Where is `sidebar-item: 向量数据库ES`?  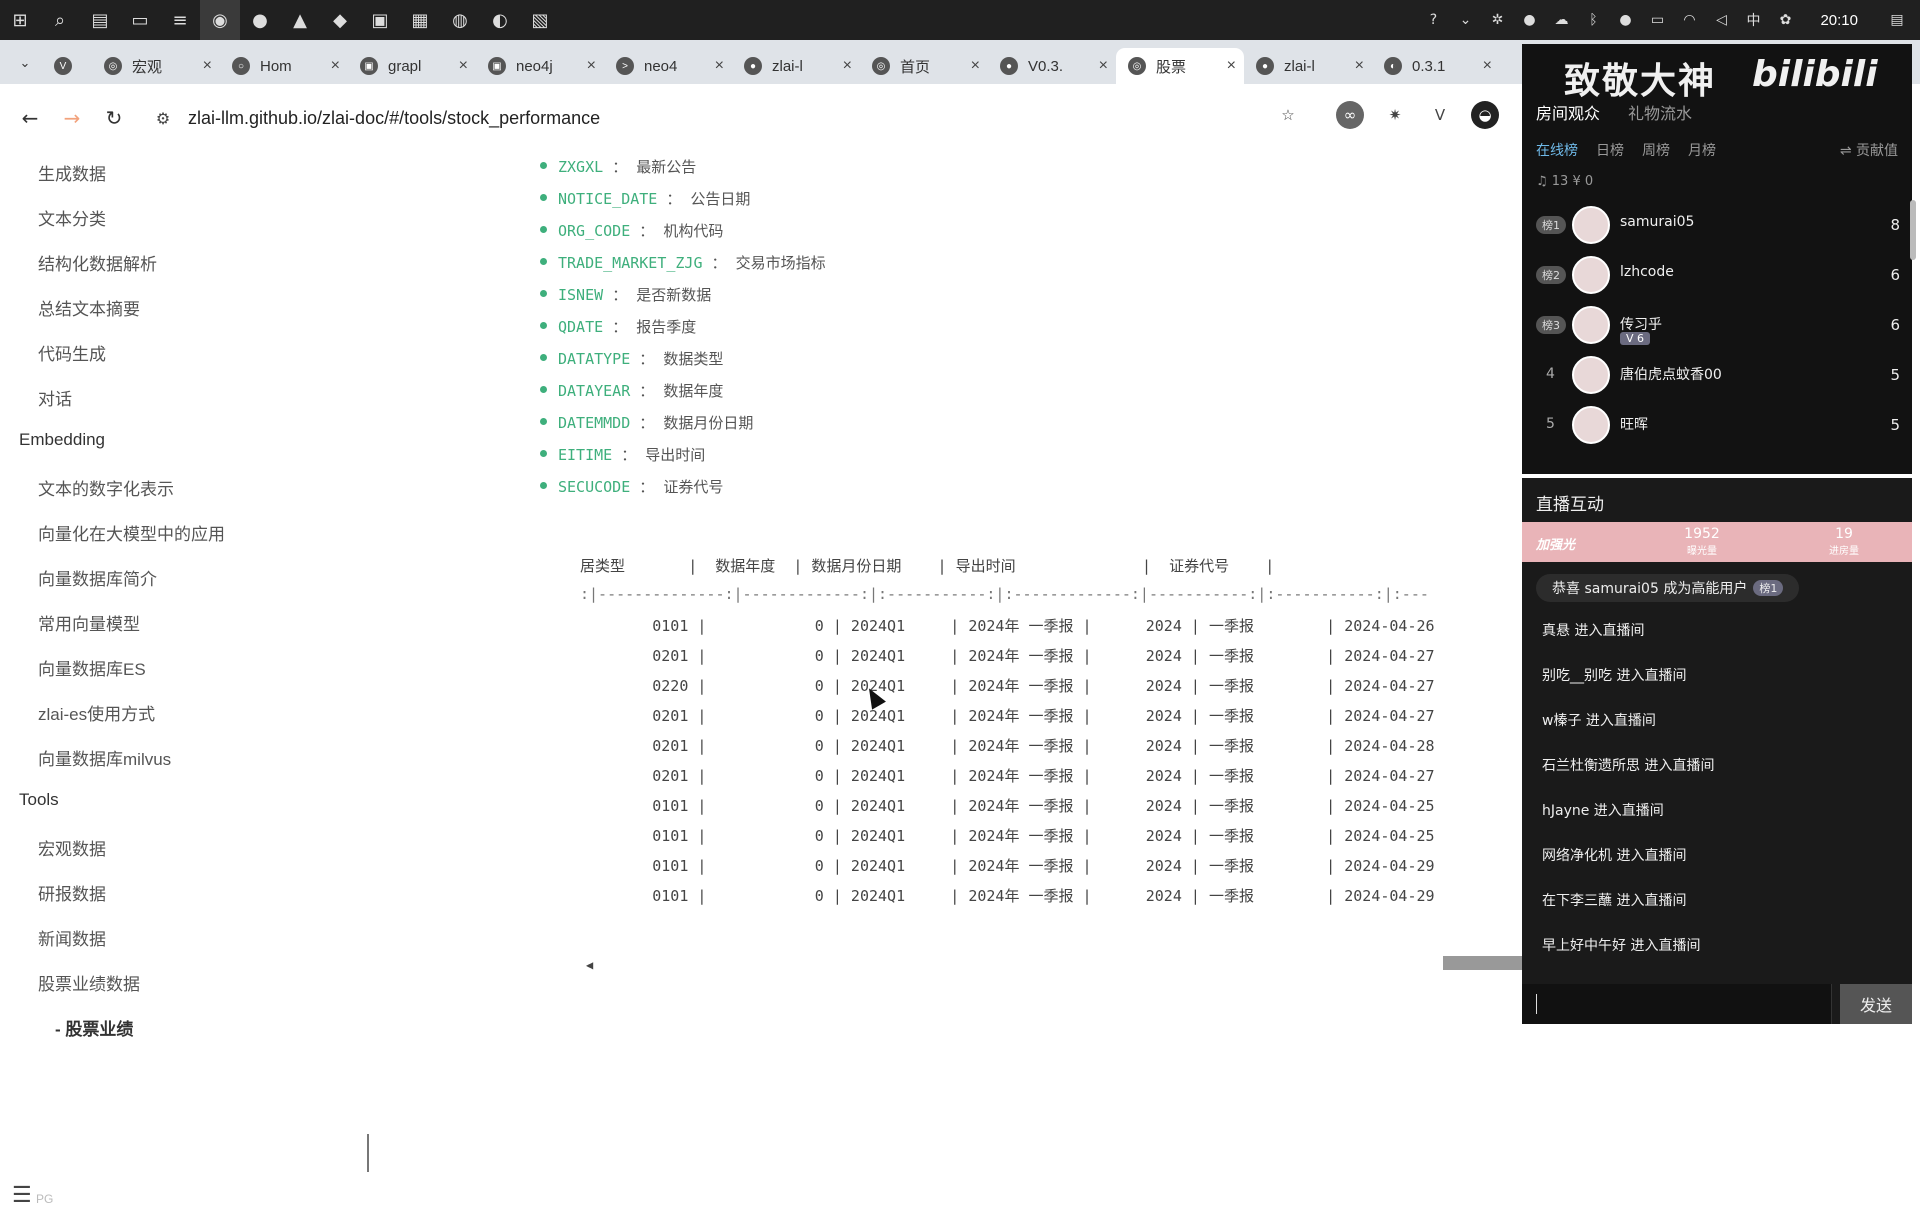
sidebar-item: 向量数据库ES is located at coordinates (92, 667).